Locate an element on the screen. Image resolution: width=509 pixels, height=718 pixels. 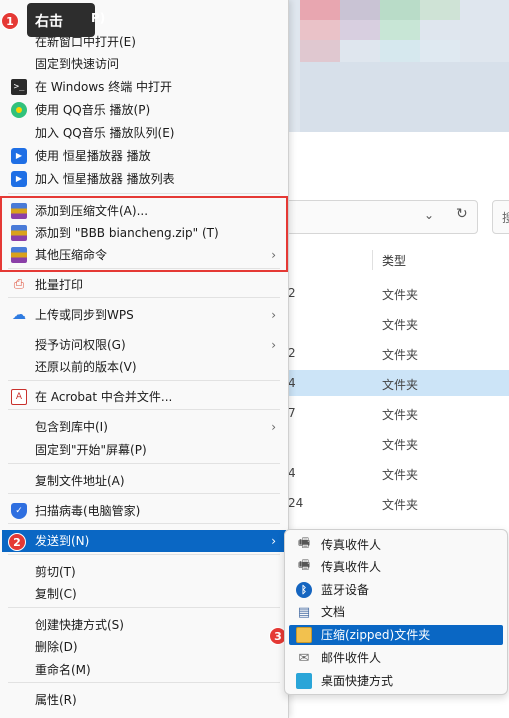
menu-item-label: 桌面快捷方式 is located at coordinates (357, 681).